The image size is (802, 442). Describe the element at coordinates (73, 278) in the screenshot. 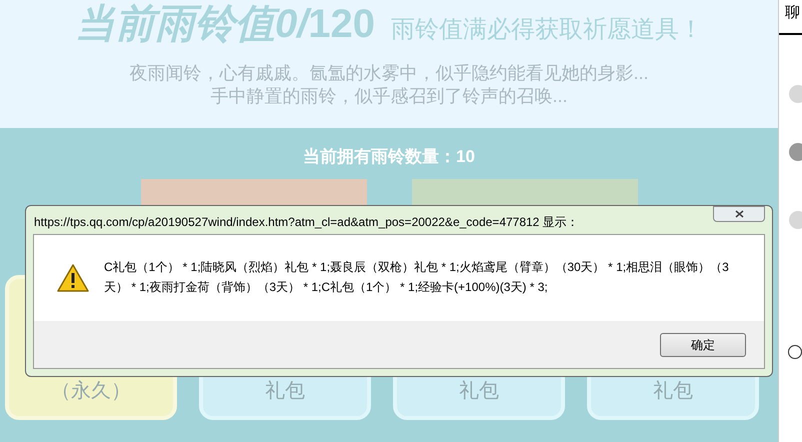

I see `warning-icon` at that location.